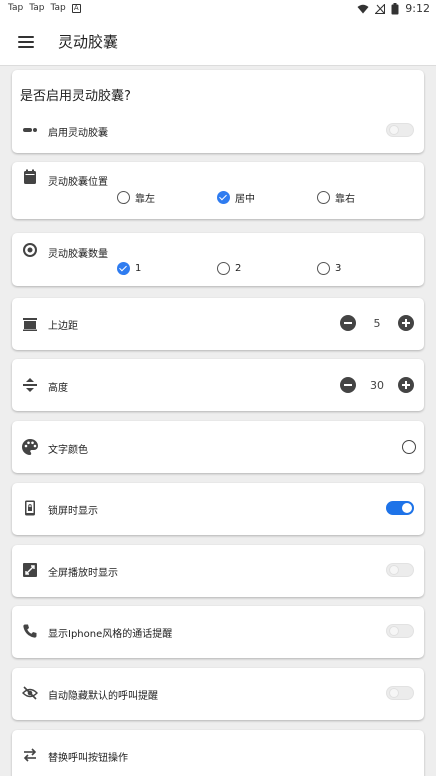 This screenshot has width=436, height=776. Describe the element at coordinates (400, 130) in the screenshot. I see `enable-capsule-switch` at that location.